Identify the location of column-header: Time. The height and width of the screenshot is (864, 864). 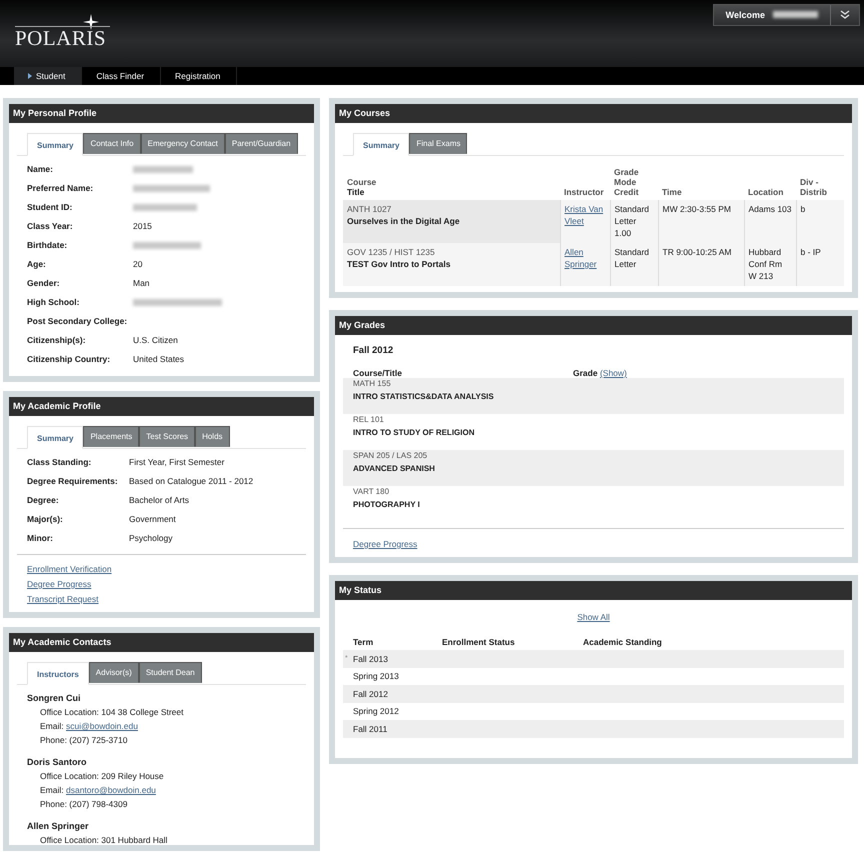
(701, 182).